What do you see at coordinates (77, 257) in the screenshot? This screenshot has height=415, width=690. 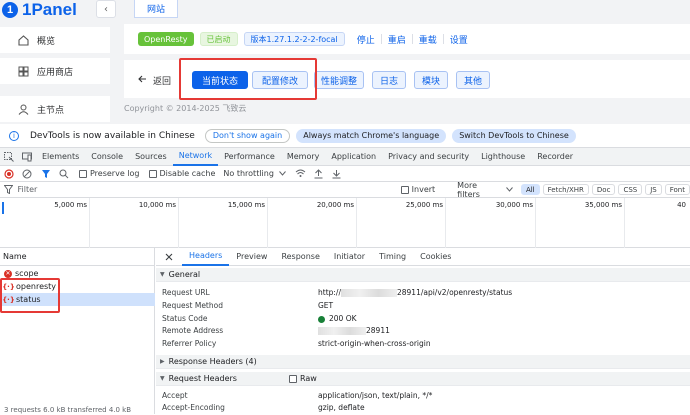 I see `column-header-name: Name` at bounding box center [77, 257].